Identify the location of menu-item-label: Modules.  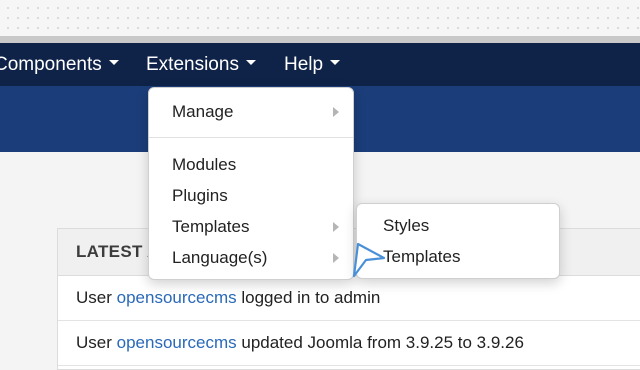
(204, 164).